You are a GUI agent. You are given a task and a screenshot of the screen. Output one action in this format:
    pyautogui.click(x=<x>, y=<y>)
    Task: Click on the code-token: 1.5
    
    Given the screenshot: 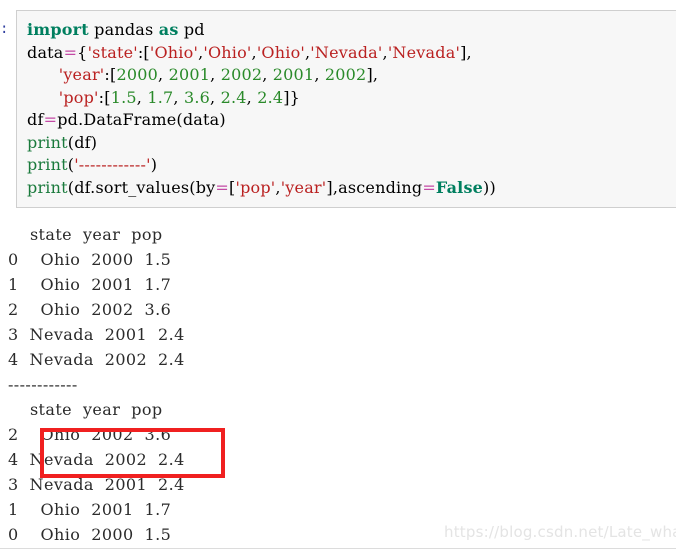 What is the action you would take?
    pyautogui.click(x=123, y=97)
    